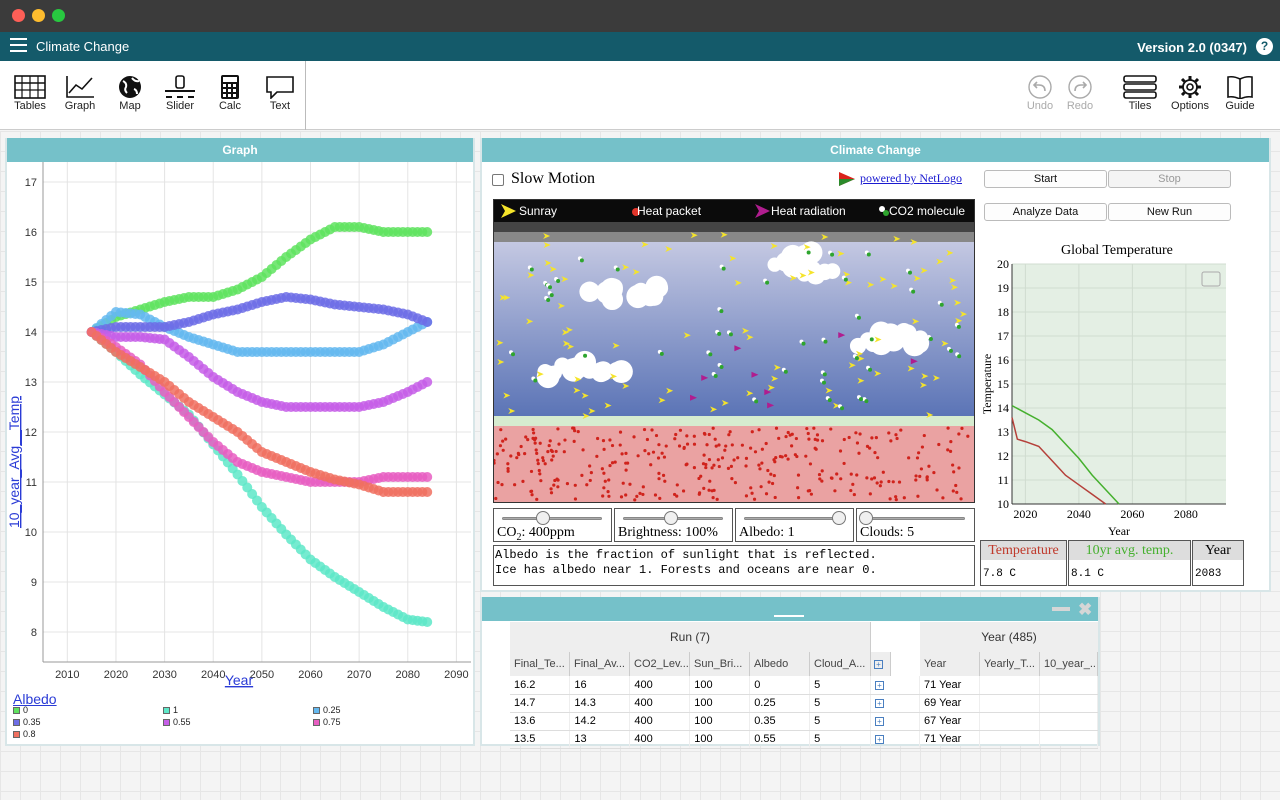 The height and width of the screenshot is (800, 1280). Describe the element at coordinates (18, 45) in the screenshot. I see `hamburger-menu-icon` at that location.